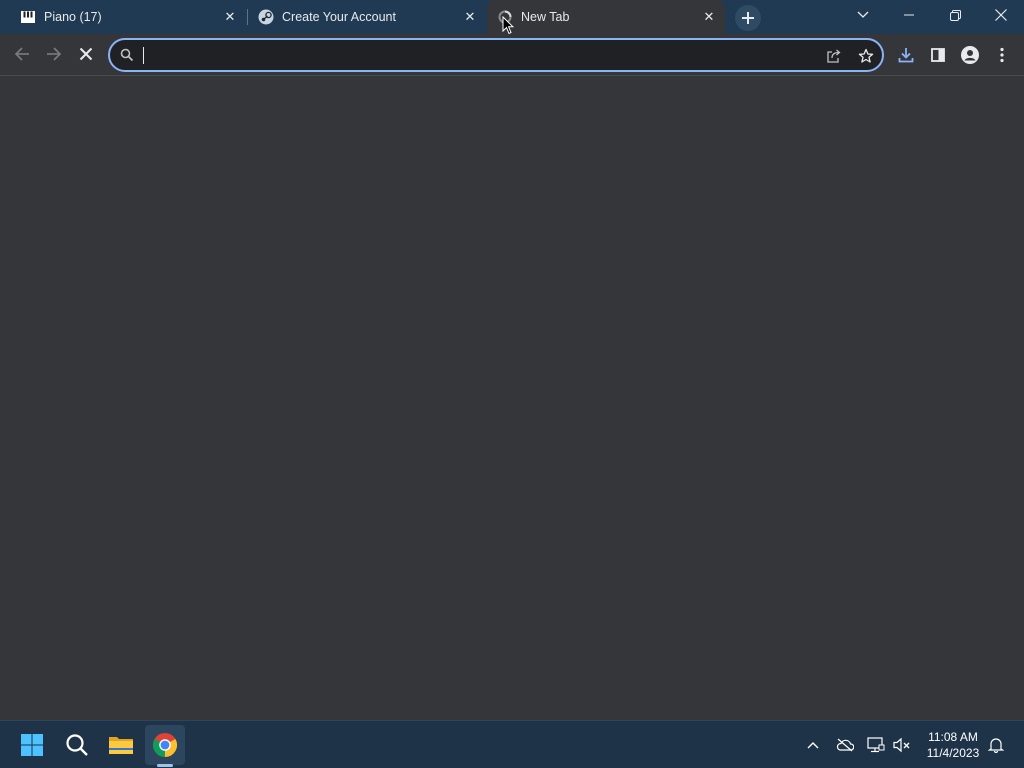 Image resolution: width=1024 pixels, height=768 pixels. I want to click on menu-button, so click(1002, 55).